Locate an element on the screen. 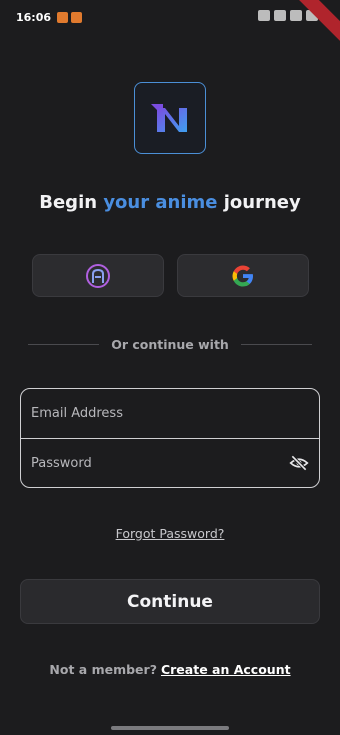 The image size is (340, 735). debug-banner is located at coordinates (314, 23).